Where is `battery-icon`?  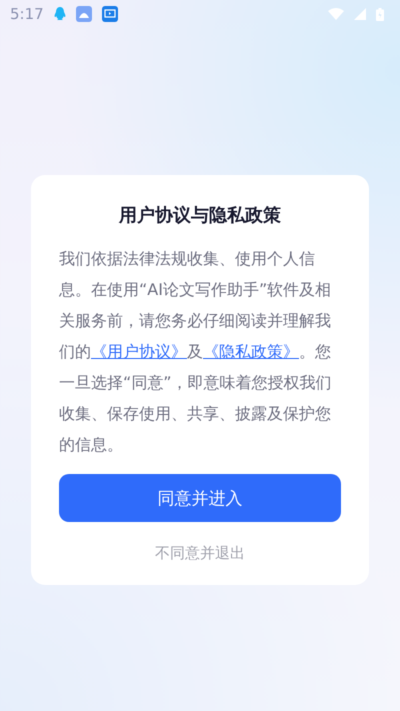 battery-icon is located at coordinates (380, 14).